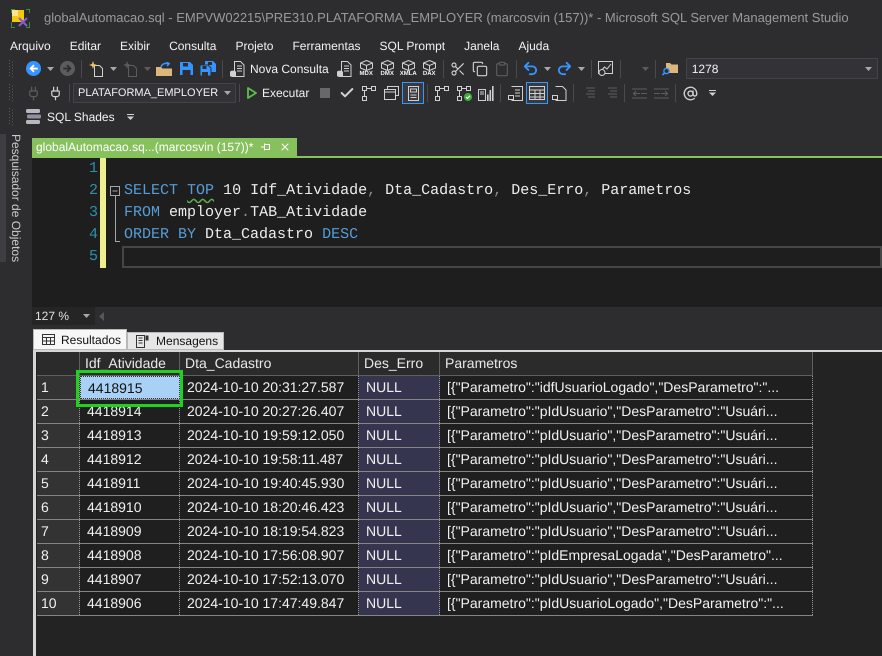 The image size is (882, 656). What do you see at coordinates (254, 46) in the screenshot?
I see `menu-item: Projeto` at bounding box center [254, 46].